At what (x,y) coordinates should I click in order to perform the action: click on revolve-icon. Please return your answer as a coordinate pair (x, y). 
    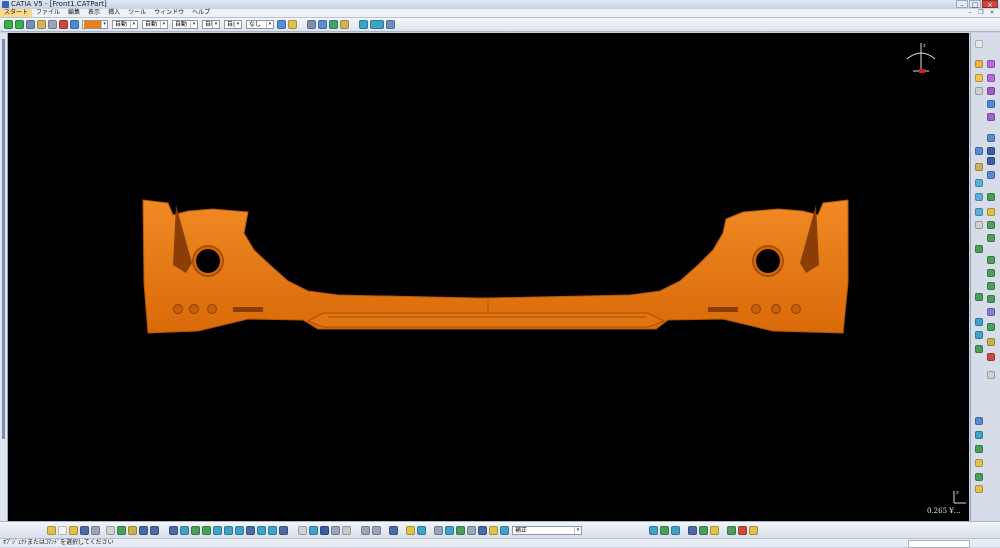
    Looking at the image, I should click on (979, 197).